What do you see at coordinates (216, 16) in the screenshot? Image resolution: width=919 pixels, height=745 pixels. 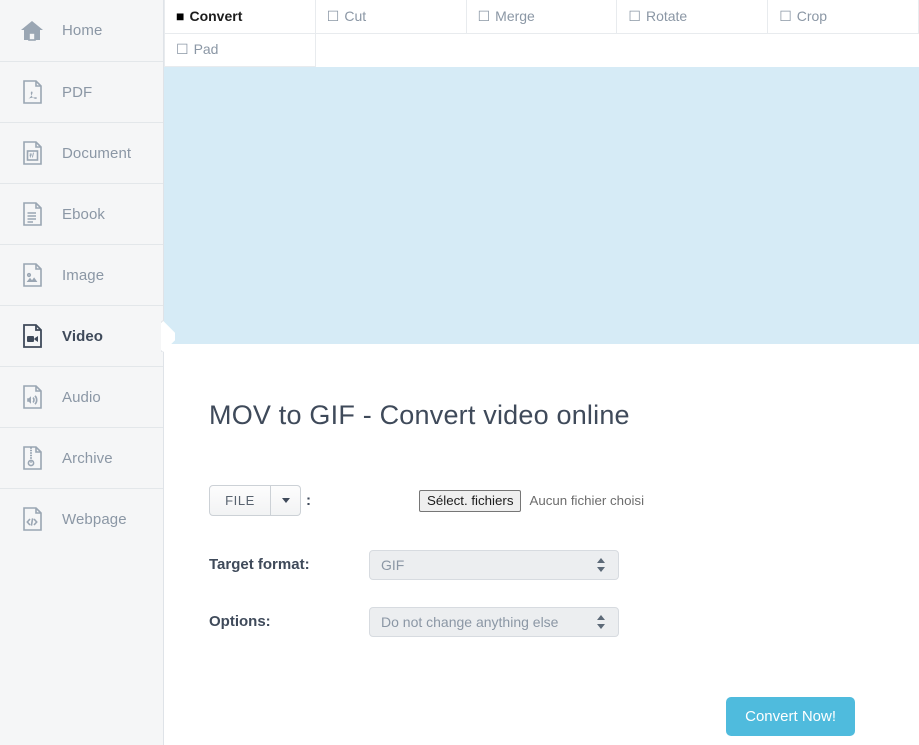 I see `tab-label: Convert` at bounding box center [216, 16].